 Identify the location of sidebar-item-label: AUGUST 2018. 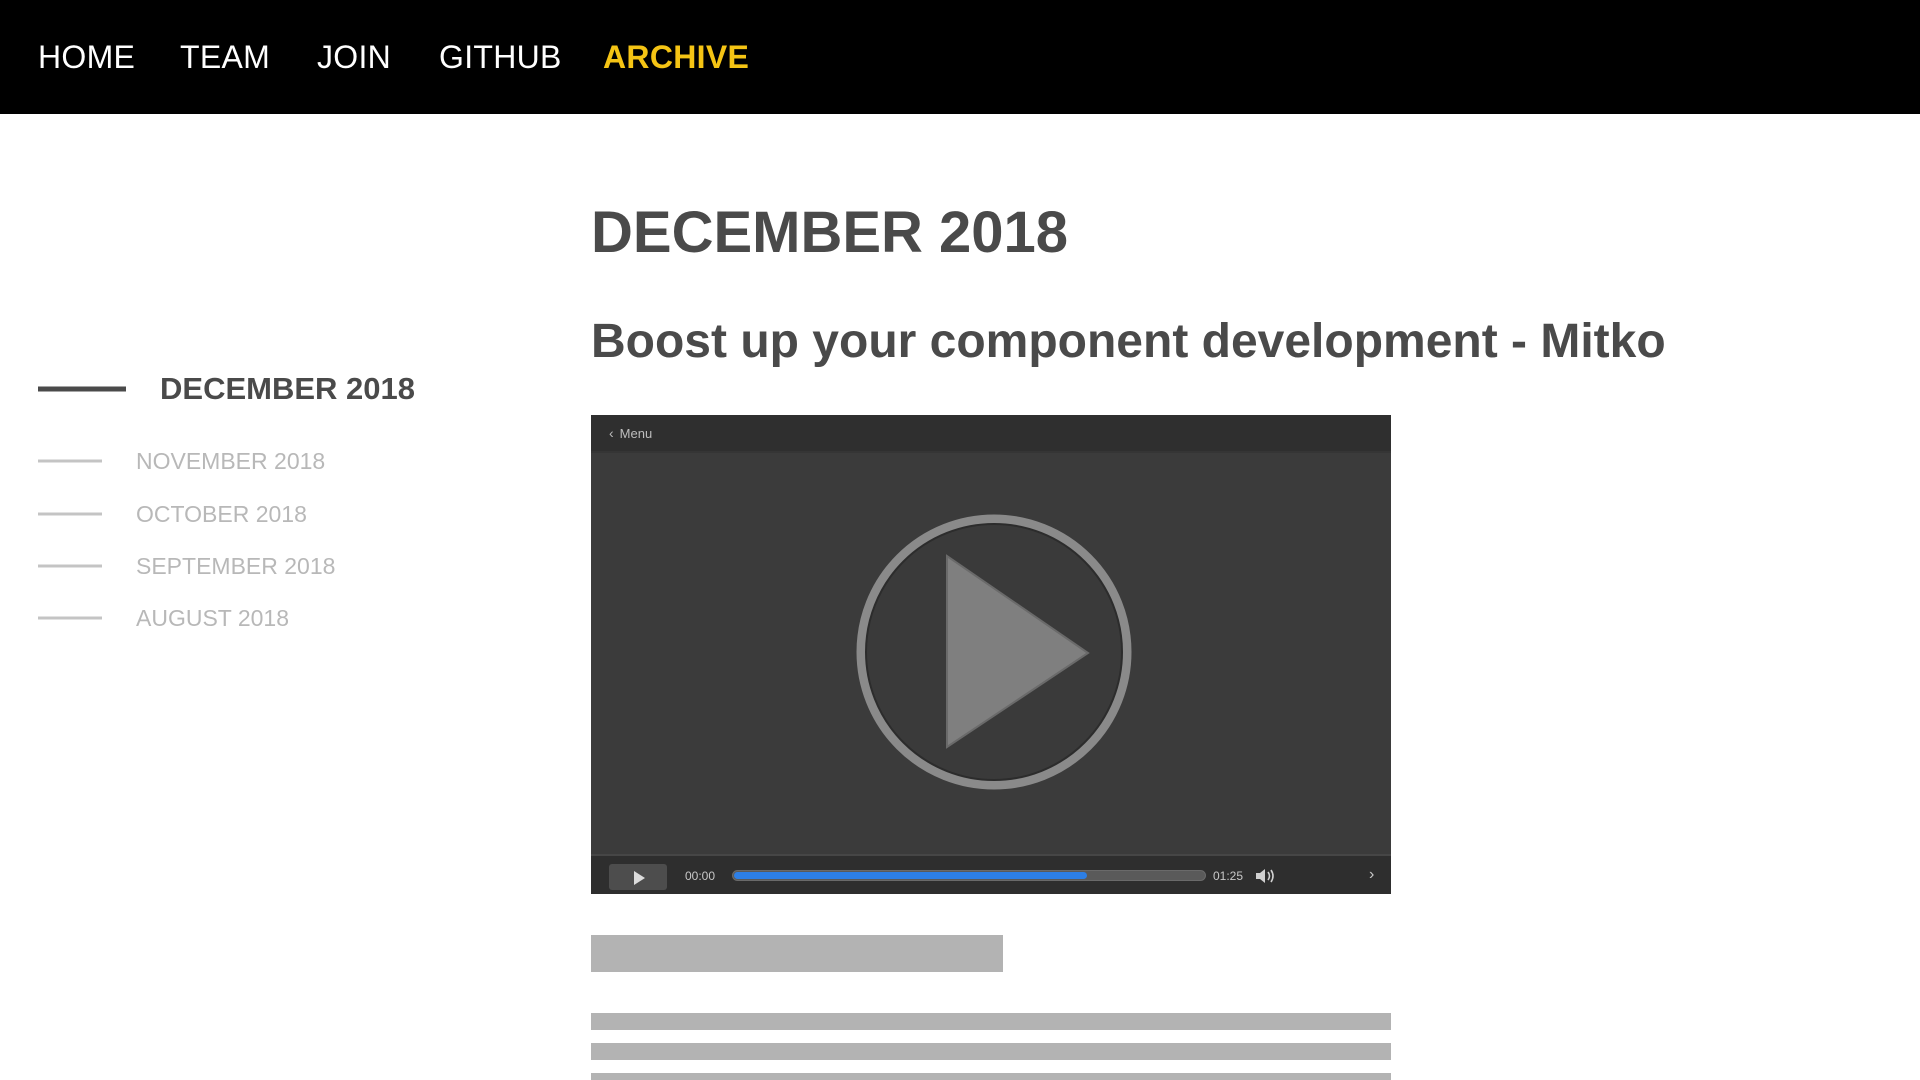
(212, 618).